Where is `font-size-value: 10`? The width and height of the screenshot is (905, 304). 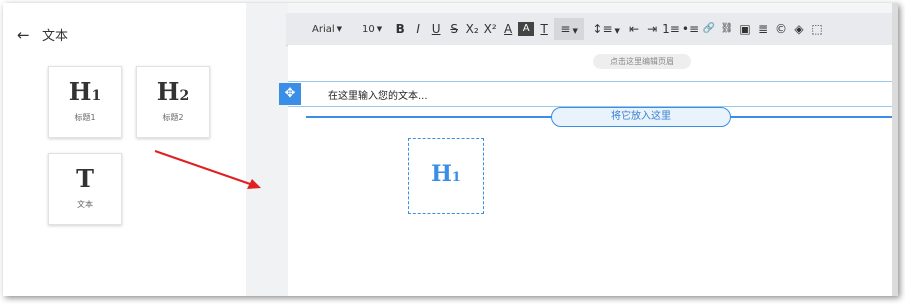 font-size-value: 10 is located at coordinates (368, 29).